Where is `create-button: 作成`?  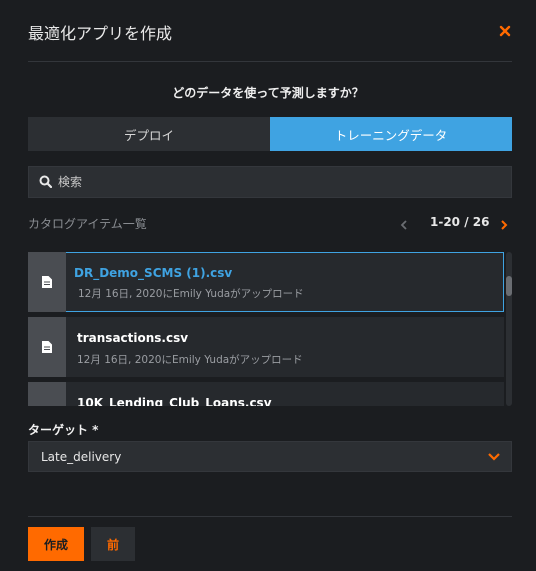 create-button: 作成 is located at coordinates (56, 544).